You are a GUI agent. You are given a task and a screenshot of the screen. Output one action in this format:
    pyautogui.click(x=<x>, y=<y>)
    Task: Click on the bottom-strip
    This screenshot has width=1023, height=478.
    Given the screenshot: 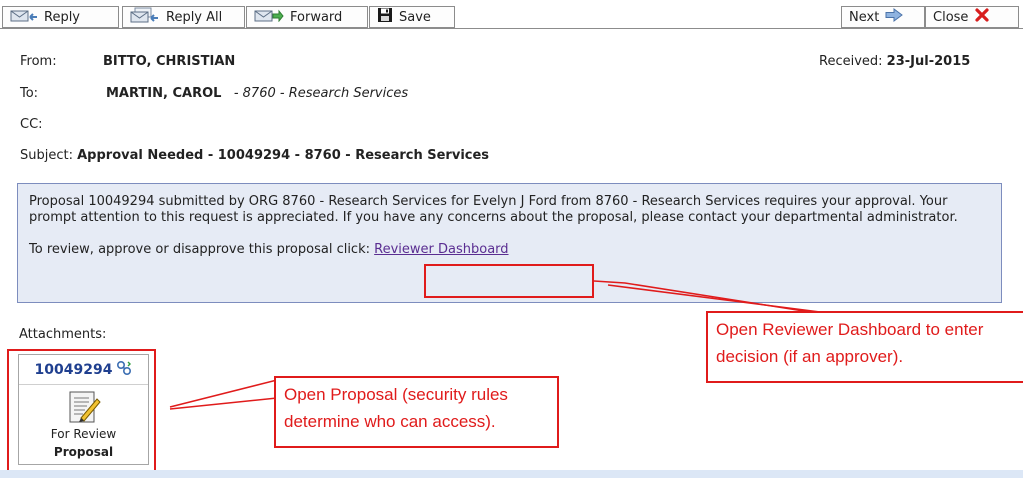 What is the action you would take?
    pyautogui.click(x=511, y=474)
    